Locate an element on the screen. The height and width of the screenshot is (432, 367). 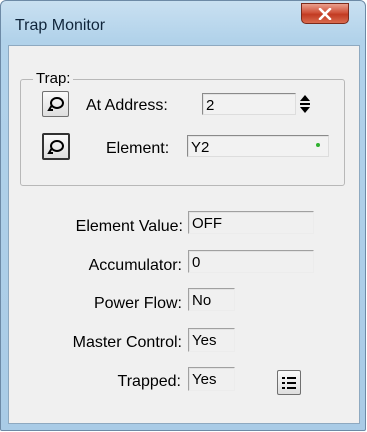
address-input: 2 is located at coordinates (249, 104).